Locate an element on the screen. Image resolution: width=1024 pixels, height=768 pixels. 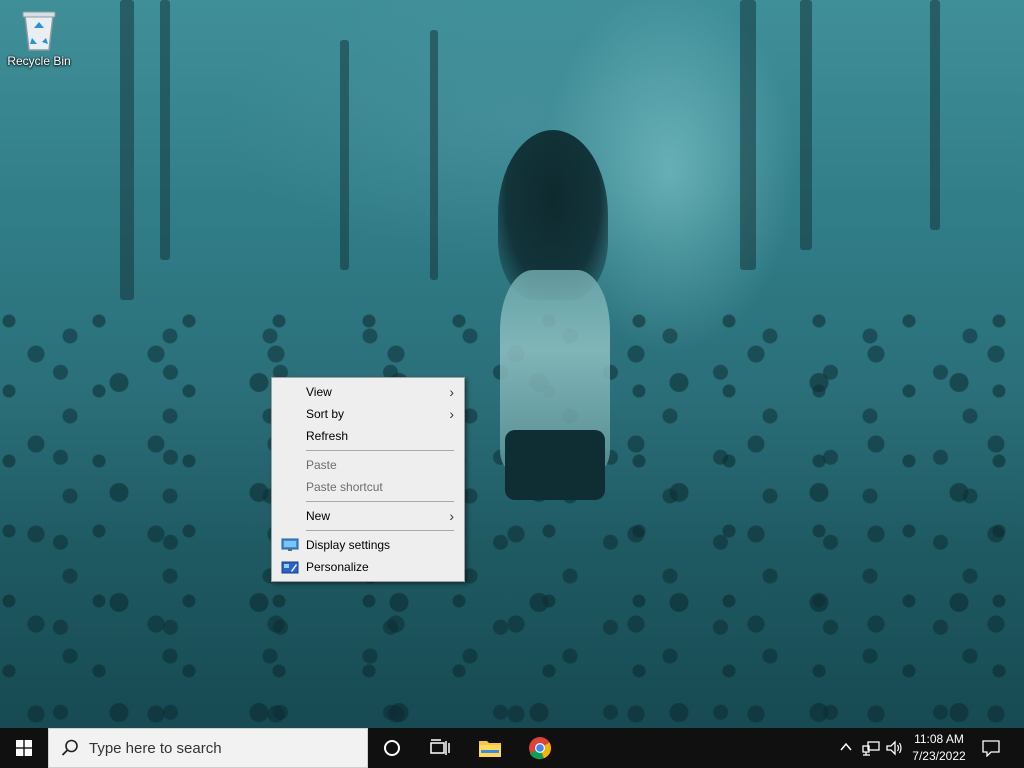
menu-item-paste-shortcut: Paste shortcut is located at coordinates (368, 487).